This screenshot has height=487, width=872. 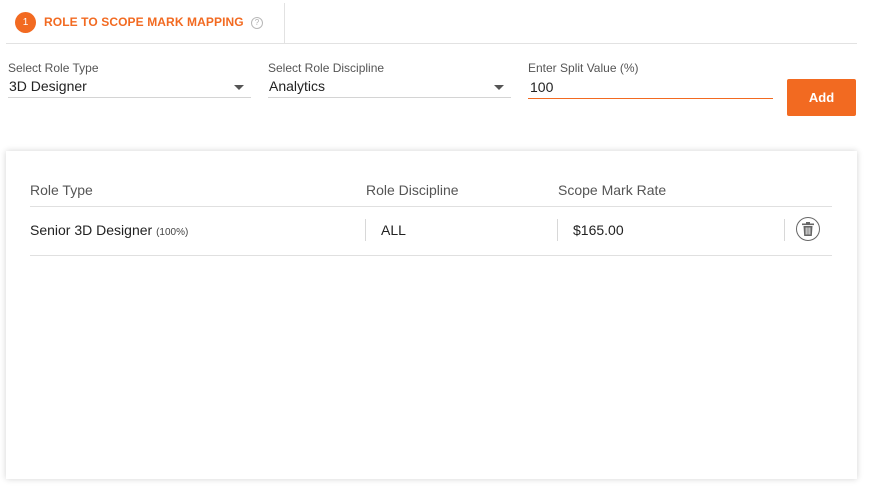 I want to click on split-value-input, so click(x=650, y=87).